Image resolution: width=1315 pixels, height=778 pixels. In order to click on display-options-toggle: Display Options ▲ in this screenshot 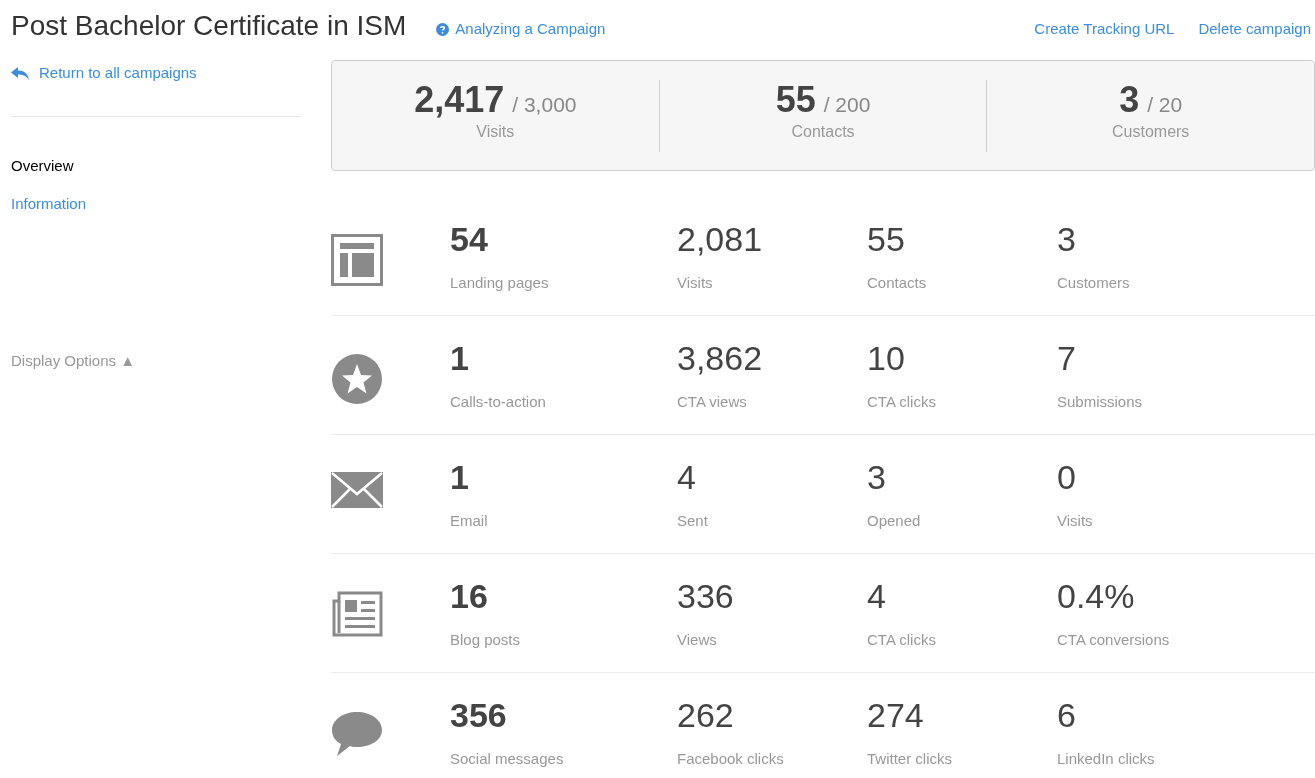, I will do `click(73, 360)`.